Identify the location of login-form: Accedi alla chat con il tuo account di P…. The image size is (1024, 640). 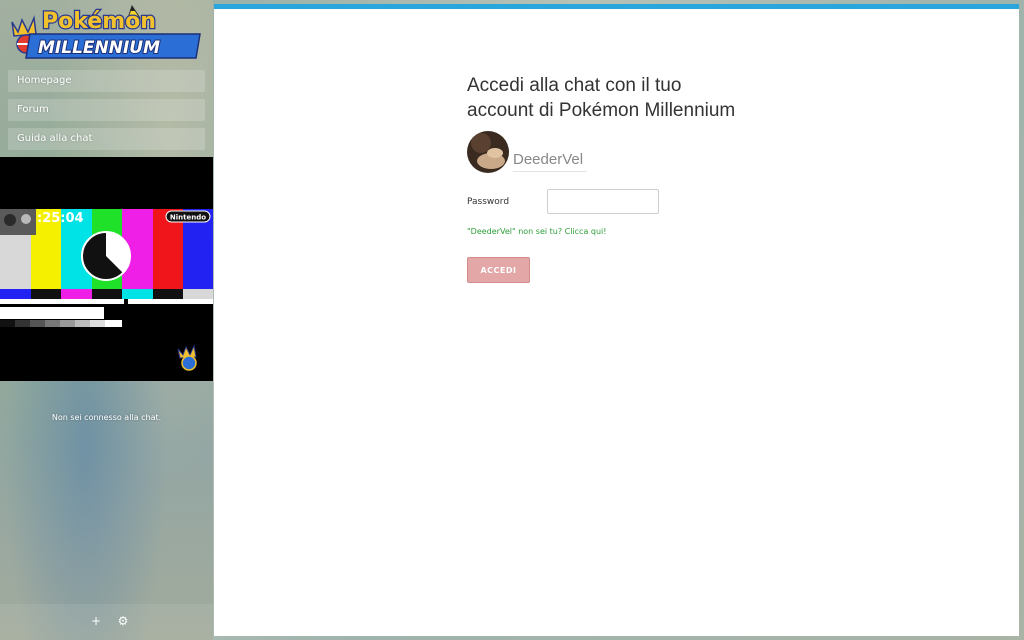
(637, 178).